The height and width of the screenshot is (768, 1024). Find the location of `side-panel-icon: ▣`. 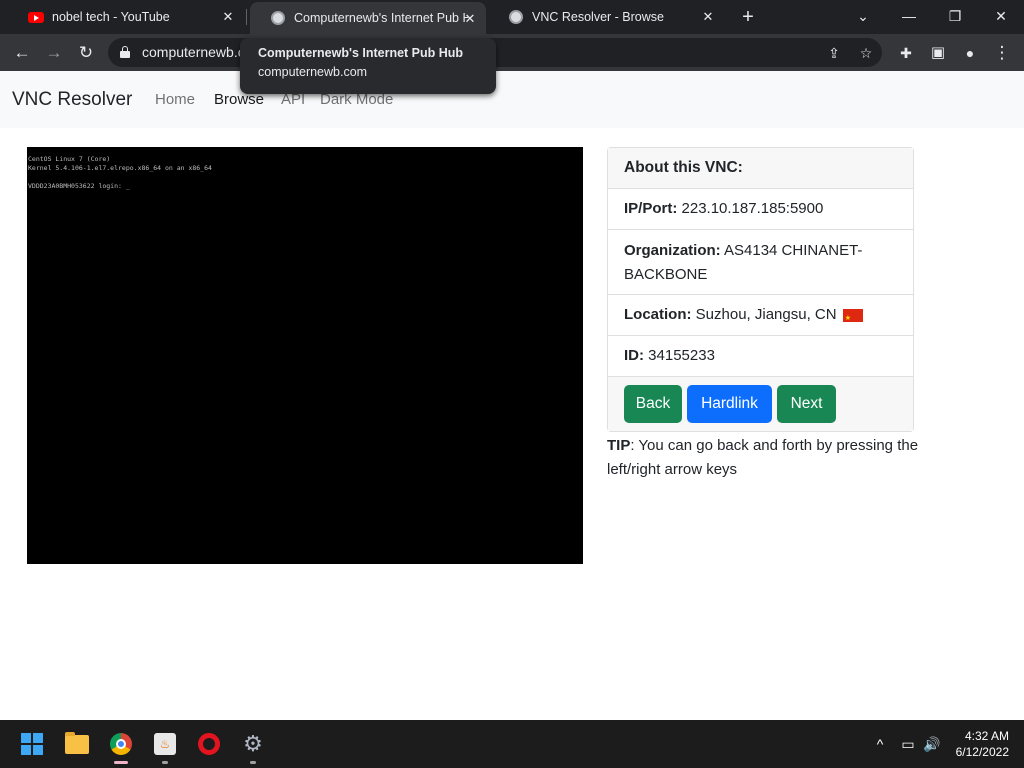

side-panel-icon: ▣ is located at coordinates (938, 53).